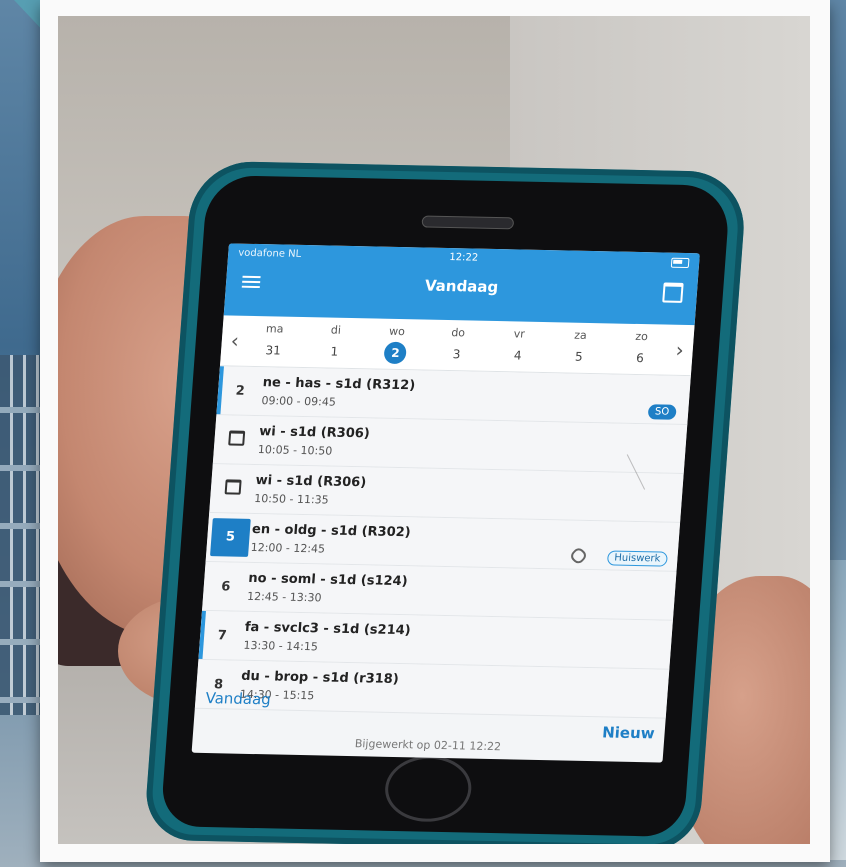  I want to click on day-number: 3, so click(456, 353).